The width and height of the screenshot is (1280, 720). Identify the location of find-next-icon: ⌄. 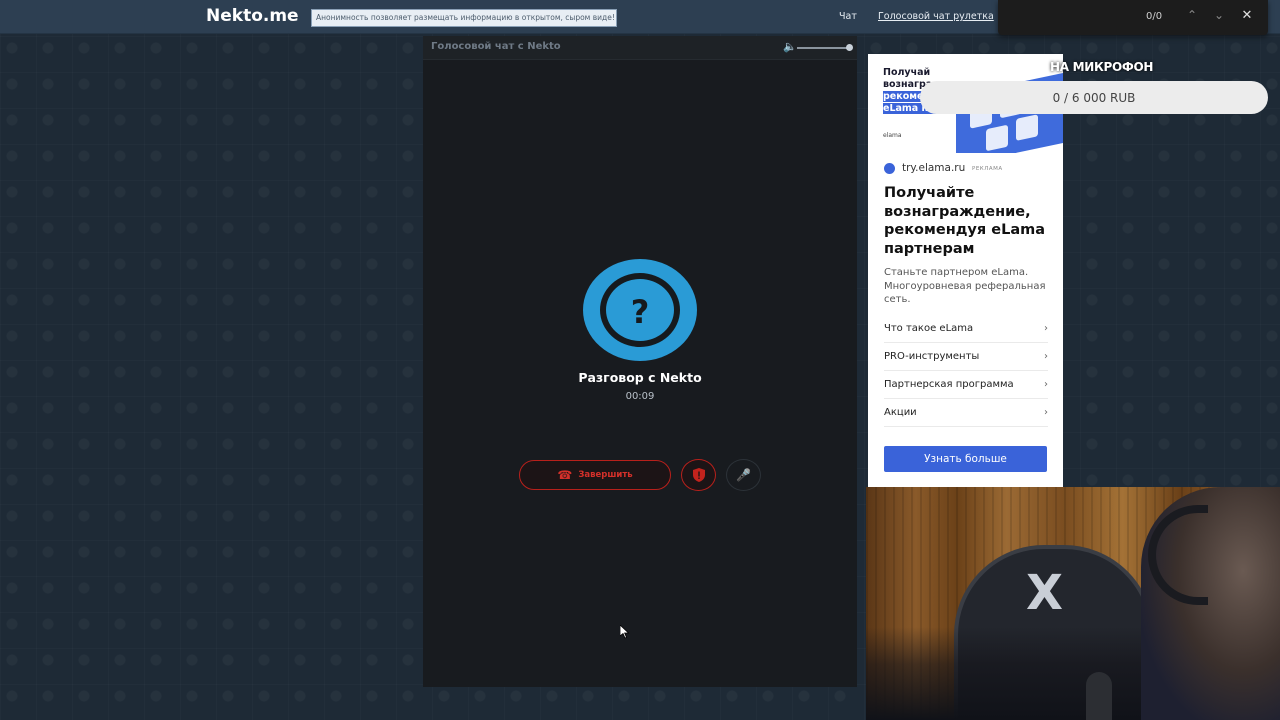
(1219, 15).